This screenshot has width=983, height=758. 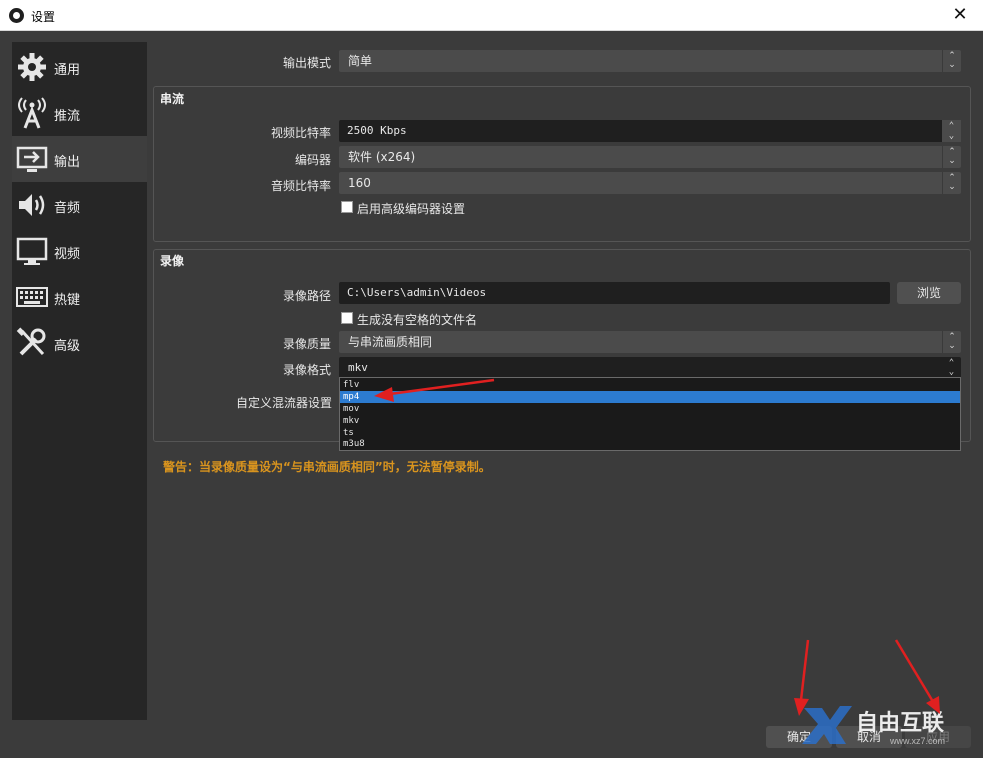 What do you see at coordinates (306, 296) in the screenshot?
I see `recording-path-label: 录像路径` at bounding box center [306, 296].